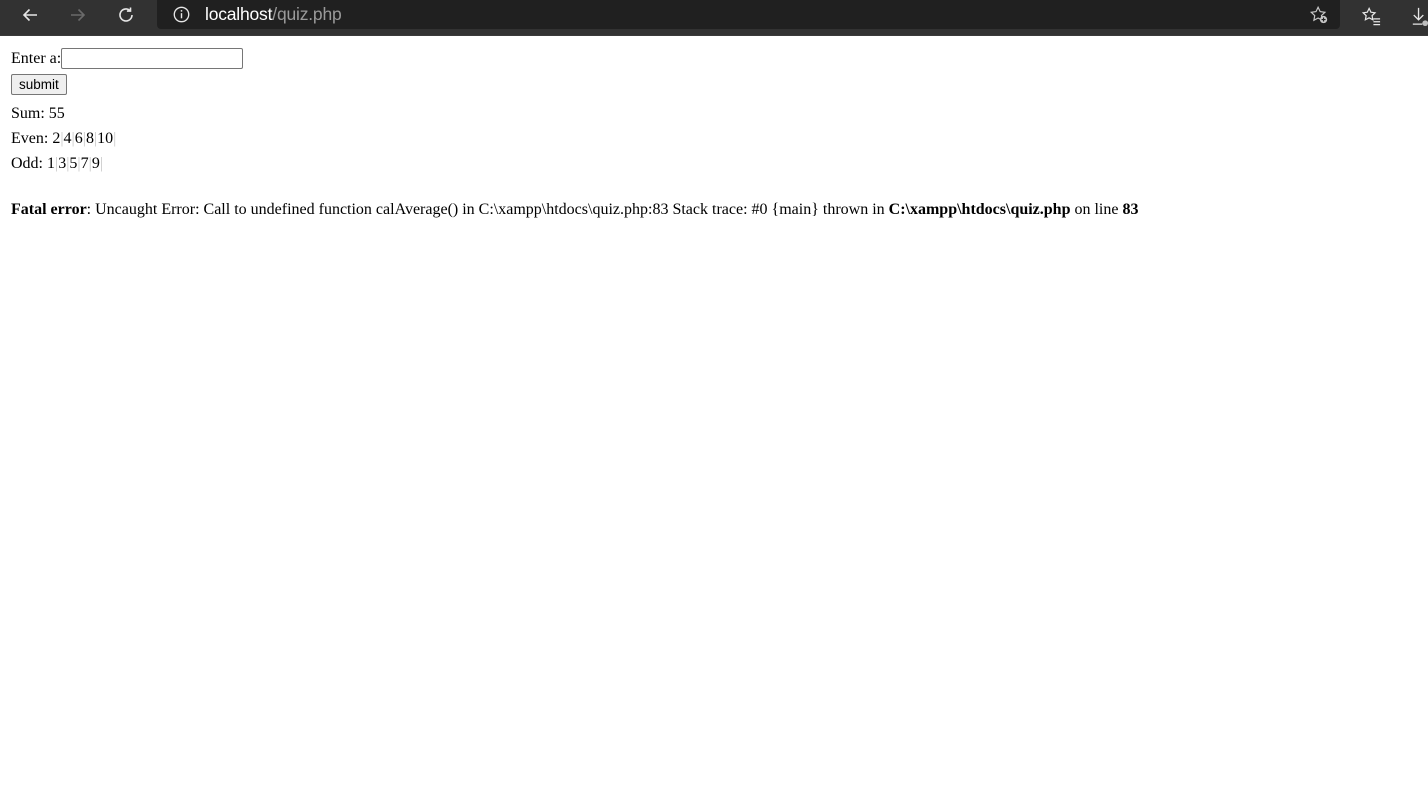 This screenshot has height=788, width=1428. I want to click on add-favorite-button, so click(1319, 15).